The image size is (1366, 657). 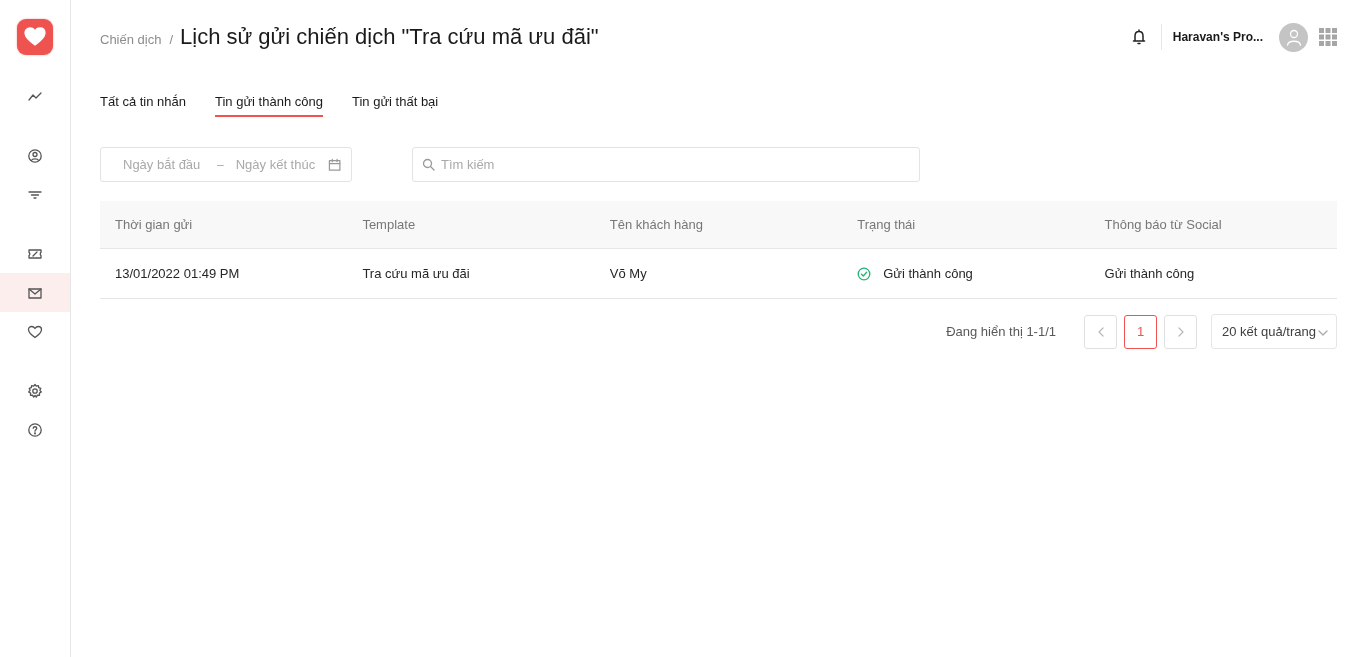 What do you see at coordinates (656, 224) in the screenshot?
I see `column-header: Tên khách hàng` at bounding box center [656, 224].